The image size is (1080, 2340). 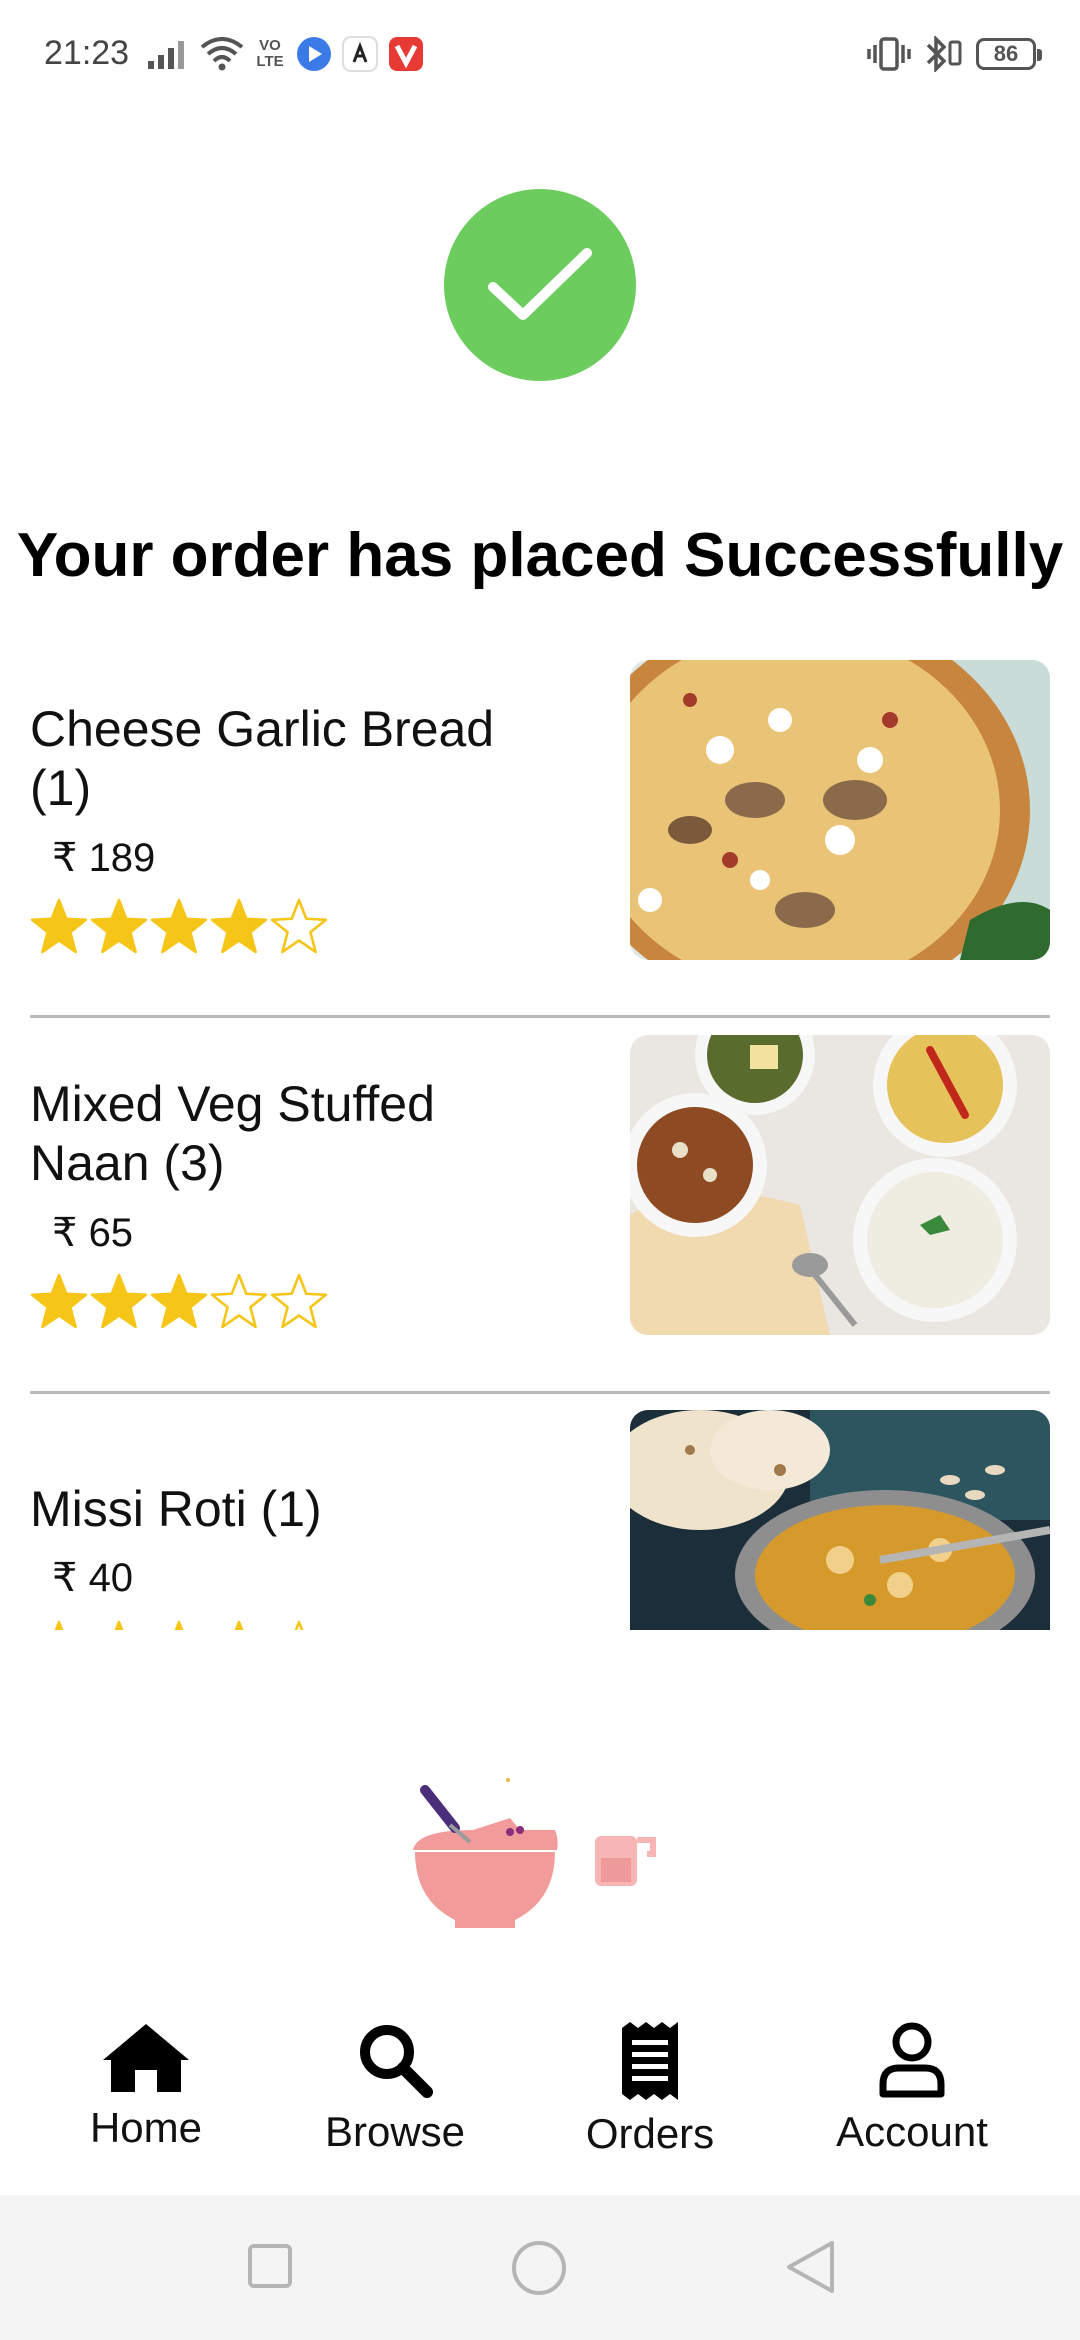 What do you see at coordinates (270, 2266) in the screenshot?
I see `square-icon` at bounding box center [270, 2266].